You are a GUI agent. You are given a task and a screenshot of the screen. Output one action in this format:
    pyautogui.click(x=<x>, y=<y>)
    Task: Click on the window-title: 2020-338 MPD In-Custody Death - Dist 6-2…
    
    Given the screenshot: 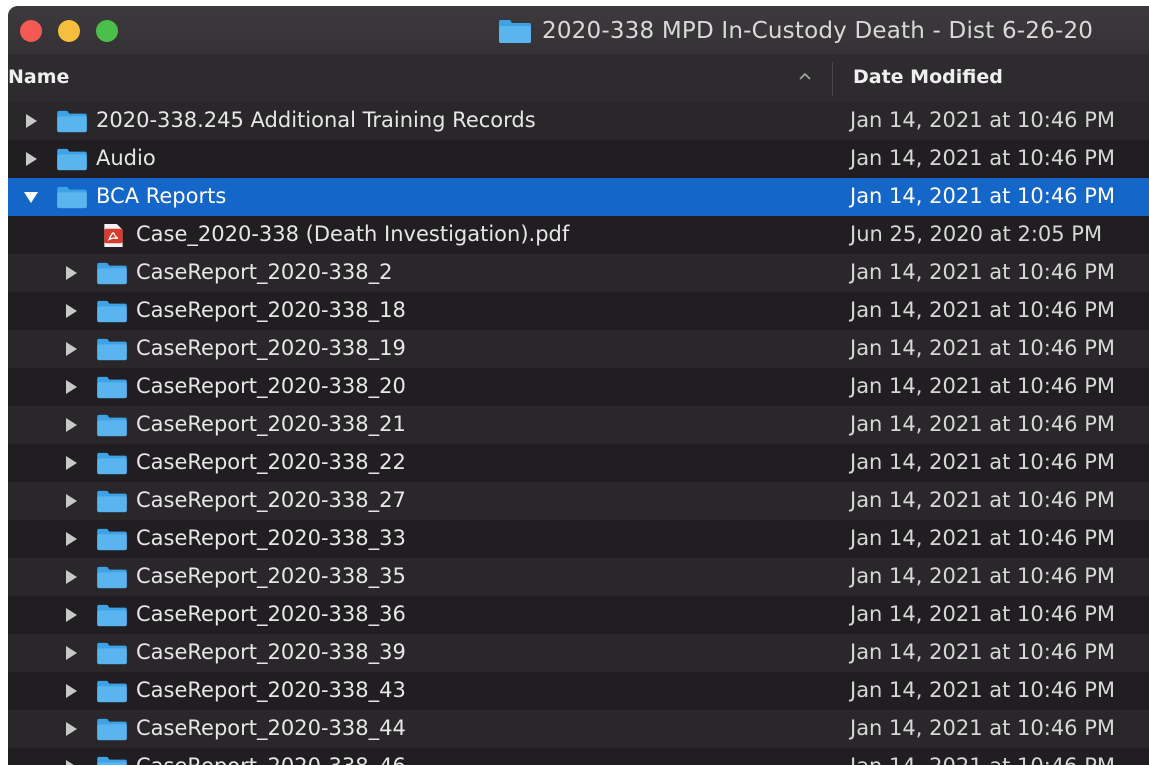 What is the action you would take?
    pyautogui.click(x=818, y=31)
    